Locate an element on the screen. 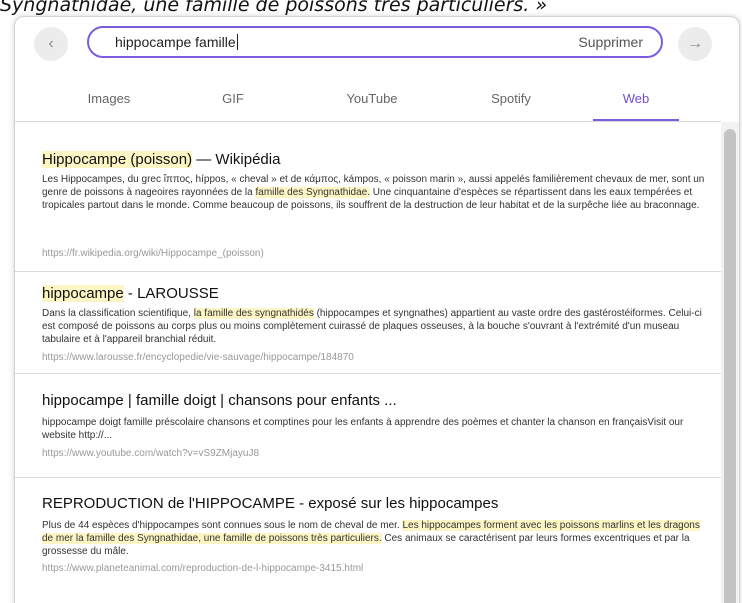  forward-button: → is located at coordinates (695, 44).